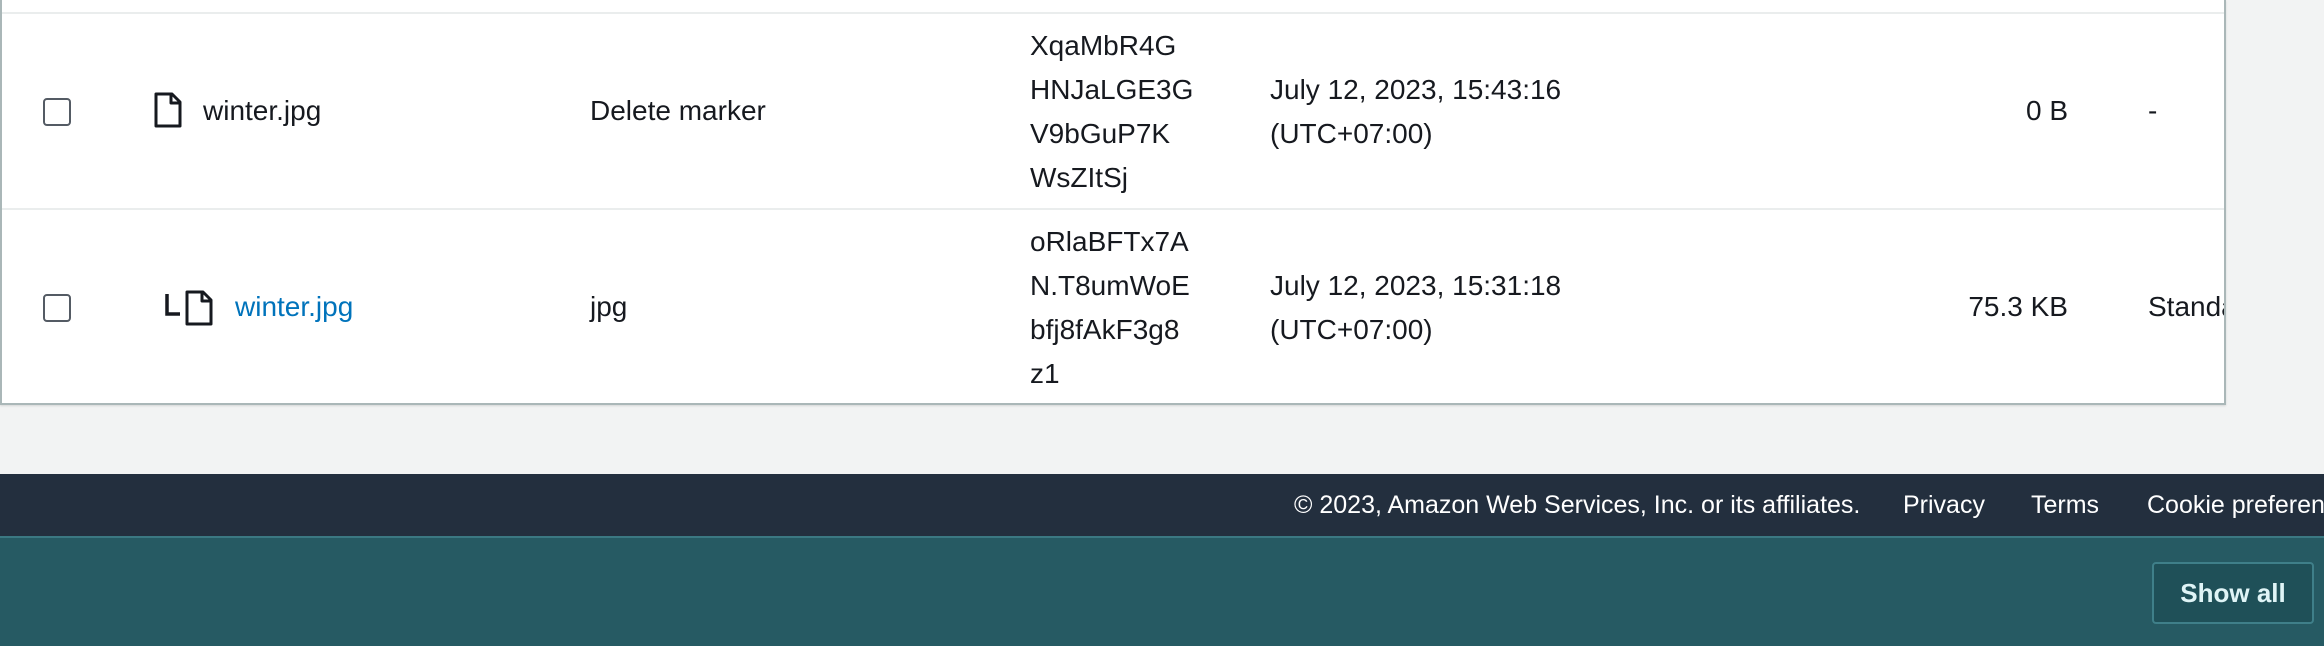  I want to click on object-size: 0 B, so click(2046, 110).